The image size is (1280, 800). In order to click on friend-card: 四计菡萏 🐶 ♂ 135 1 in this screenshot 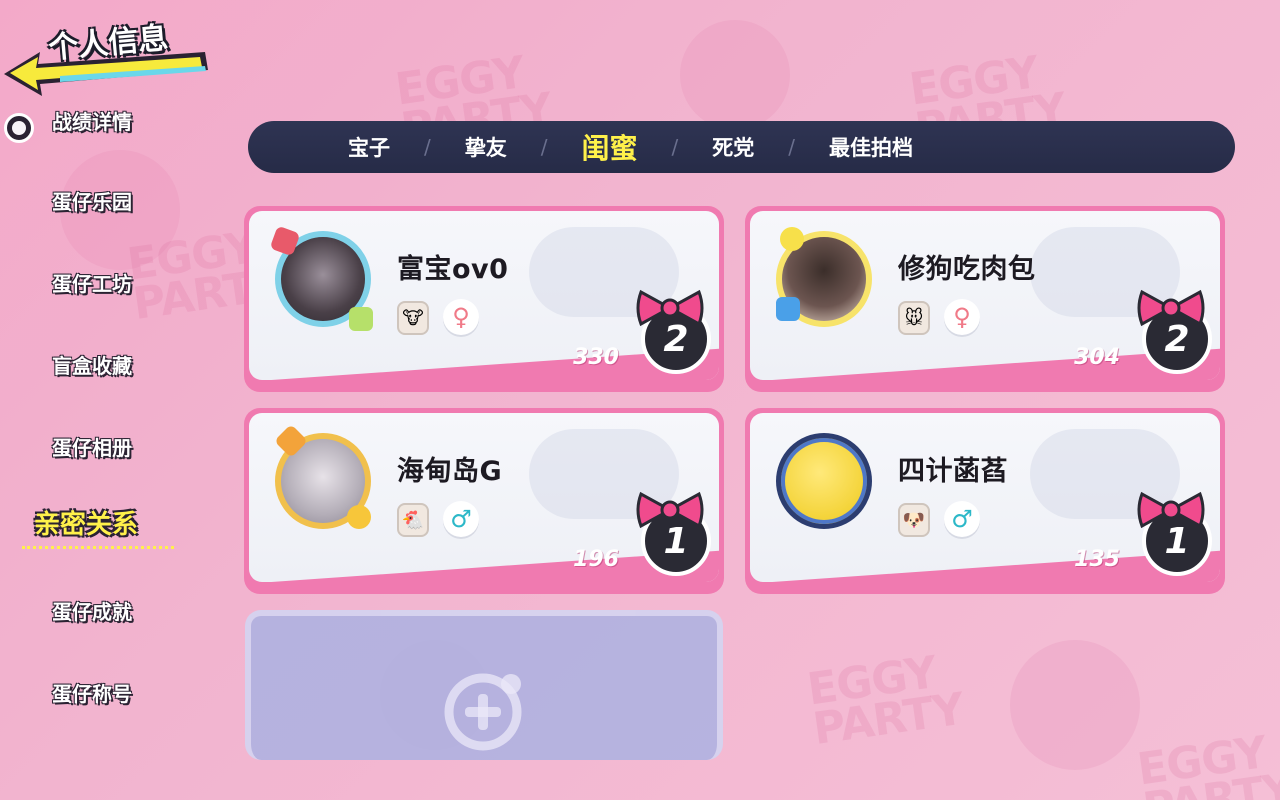, I will do `click(985, 501)`.